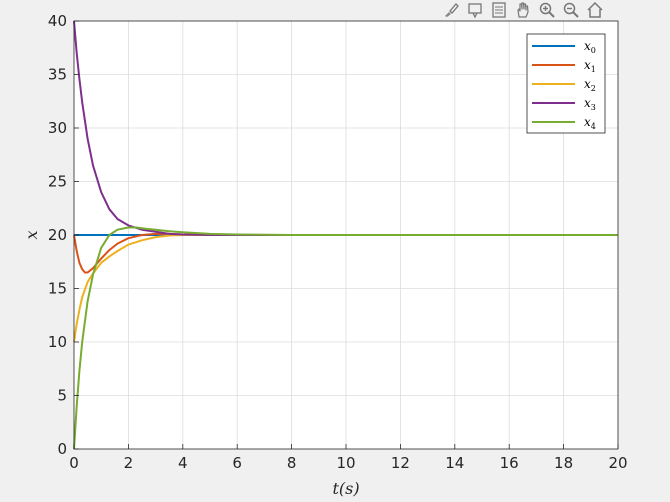  What do you see at coordinates (617, 463) in the screenshot?
I see `x-tick-label: 20` at bounding box center [617, 463].